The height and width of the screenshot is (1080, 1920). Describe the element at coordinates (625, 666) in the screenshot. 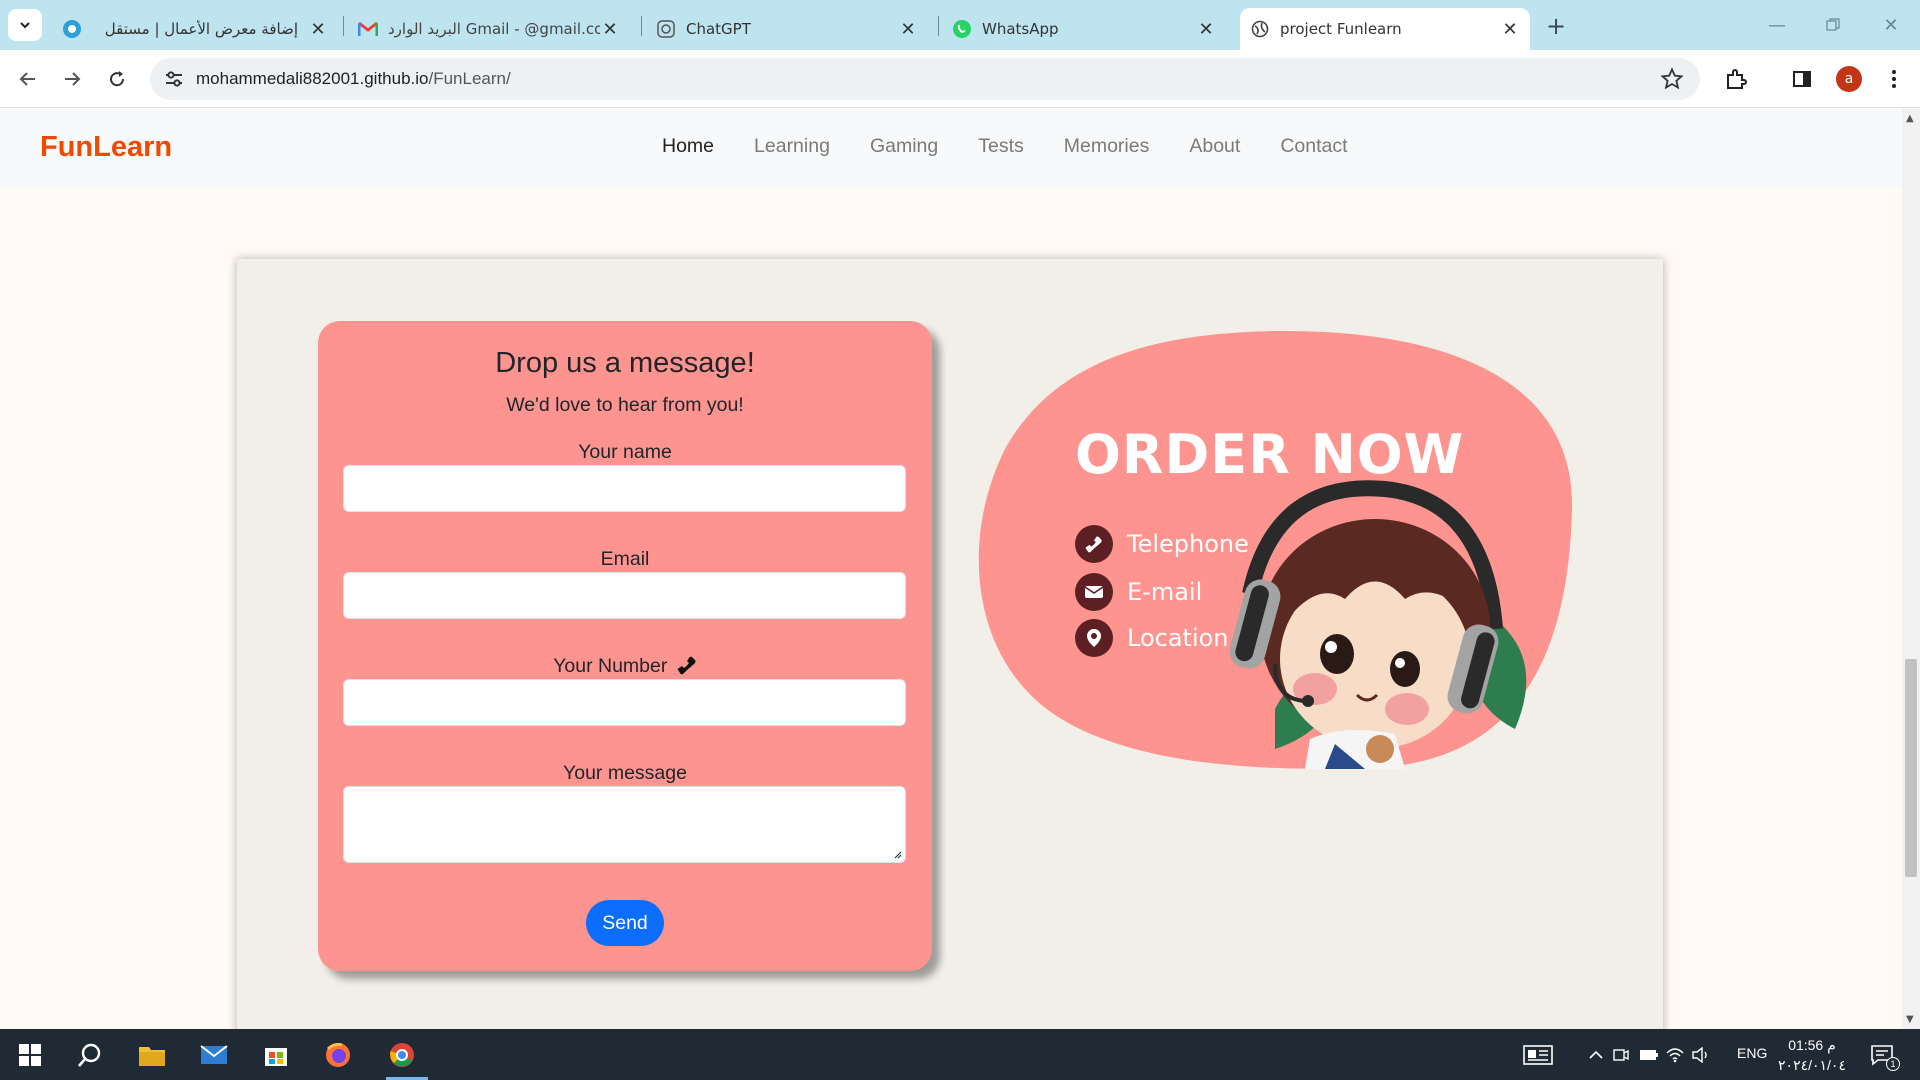

I see `number-label-row: Your Number` at that location.